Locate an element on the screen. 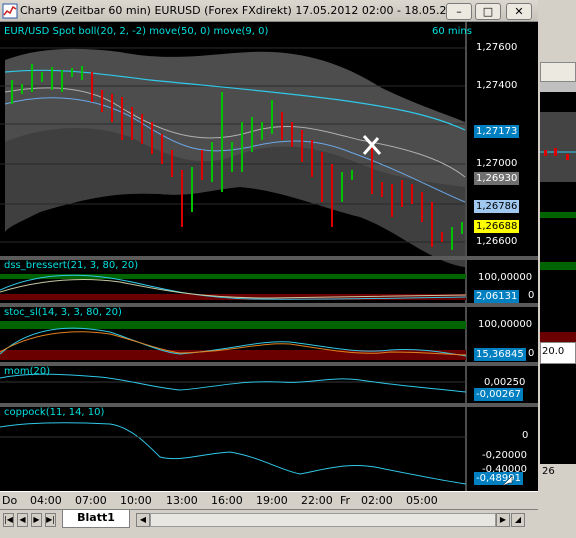 The image size is (576, 538). coppock-value: -0,48991 is located at coordinates (498, 478).